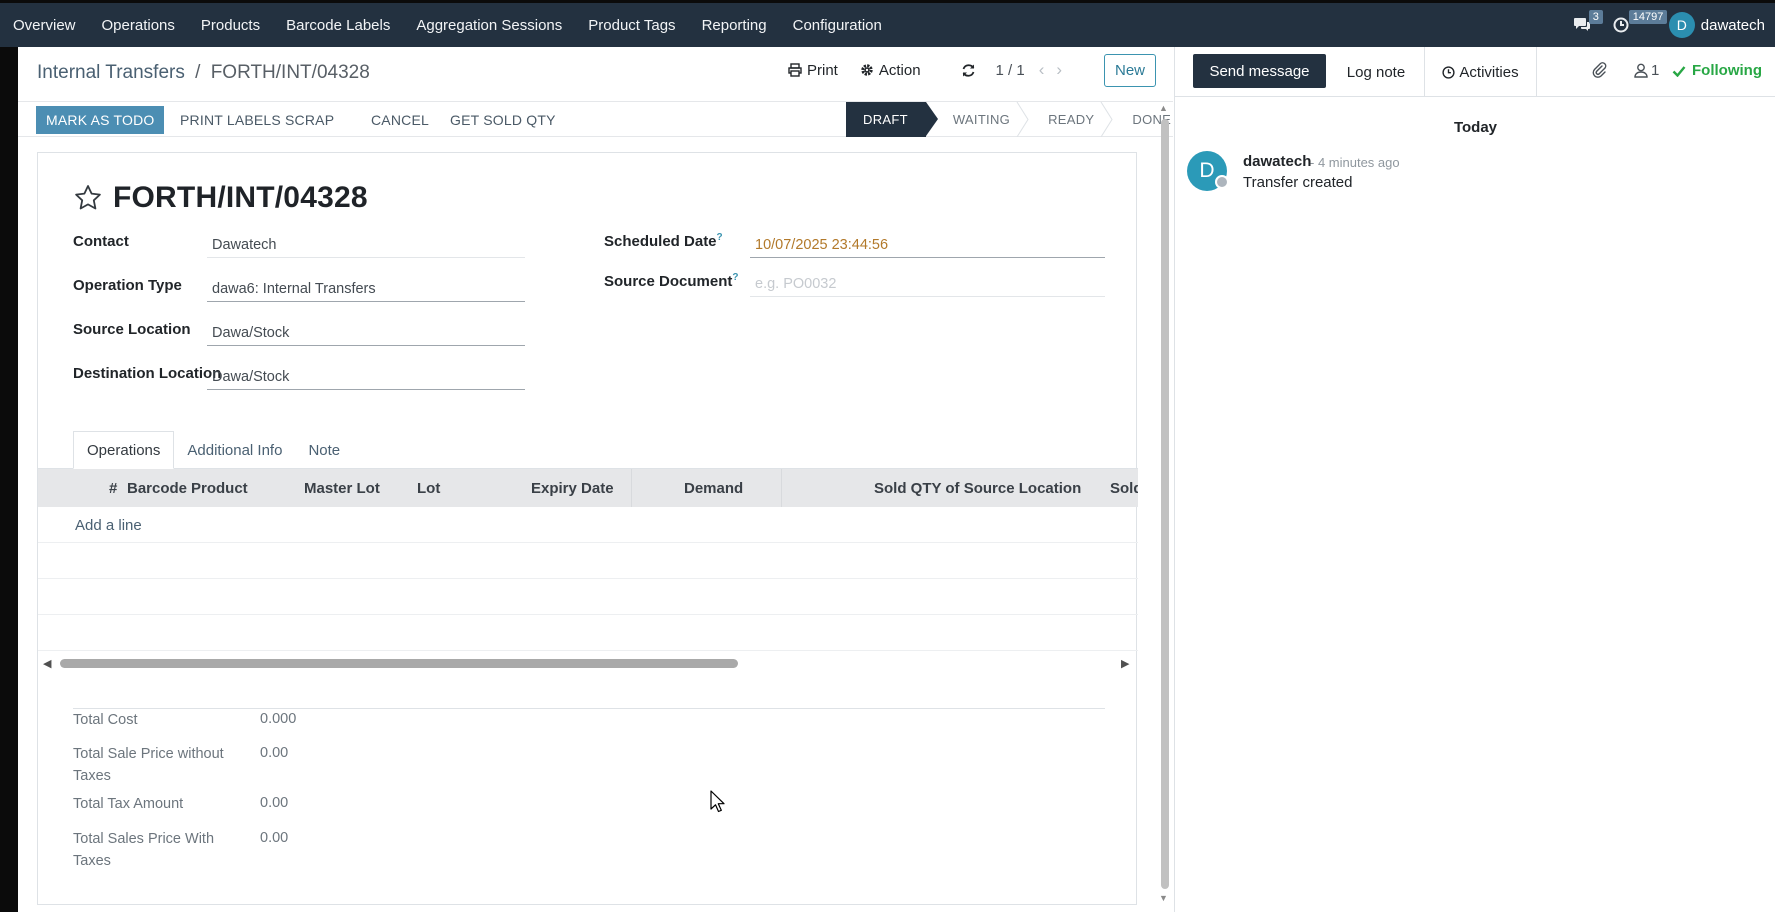 The width and height of the screenshot is (1775, 912). Describe the element at coordinates (503, 120) in the screenshot. I see `get-sold-qty-button: GET SOLD QTY` at that location.